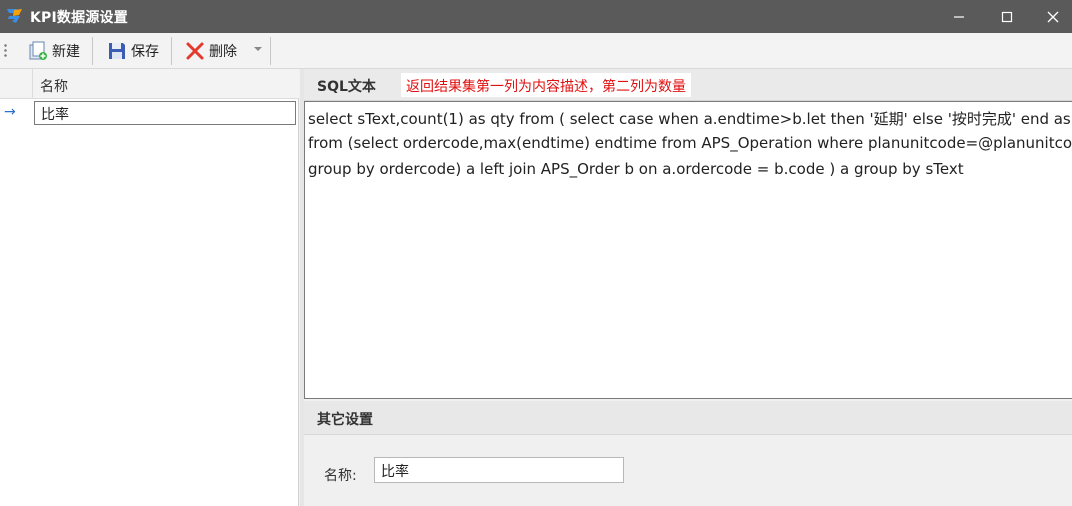  I want to click on close-button, so click(1051, 16).